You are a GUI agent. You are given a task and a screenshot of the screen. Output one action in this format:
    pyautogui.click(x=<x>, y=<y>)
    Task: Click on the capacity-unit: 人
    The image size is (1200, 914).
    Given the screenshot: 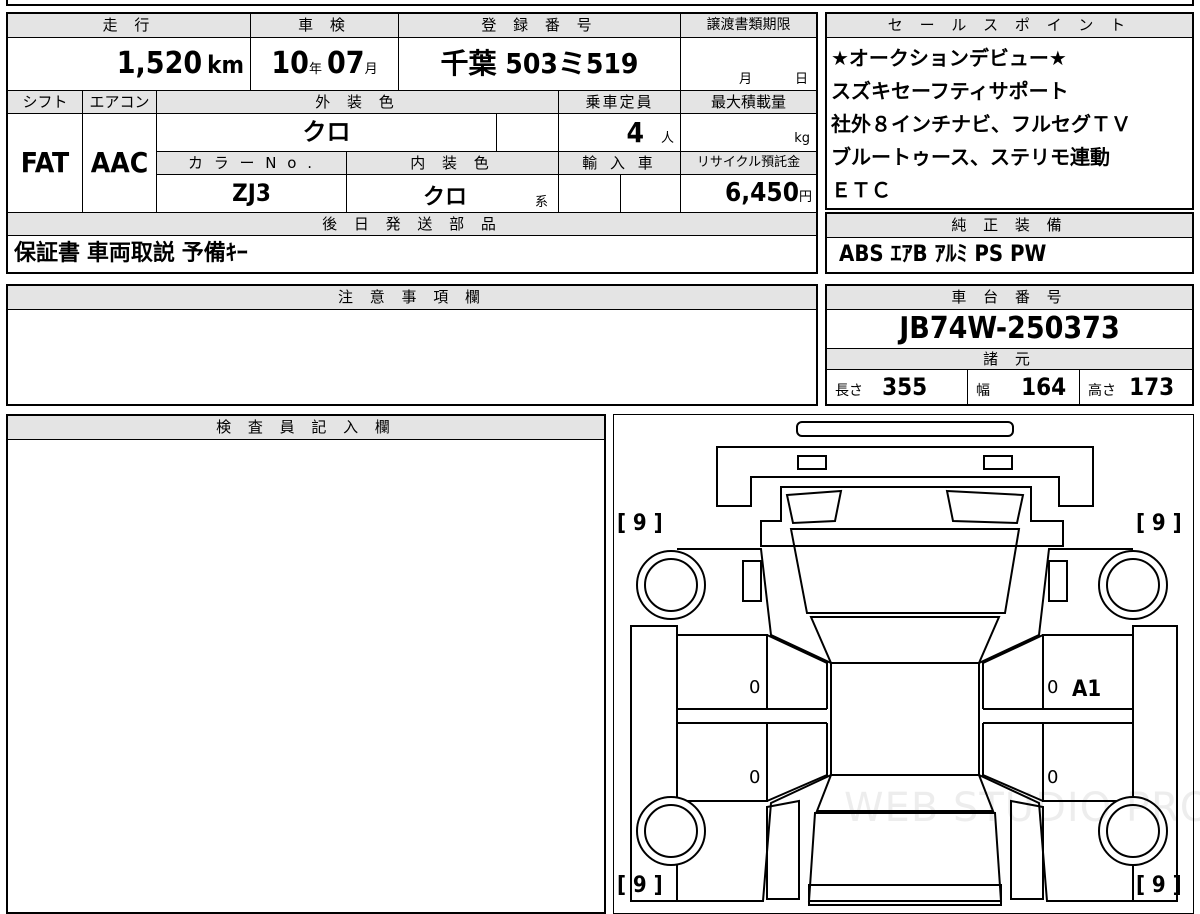 What is the action you would take?
    pyautogui.click(x=667, y=138)
    